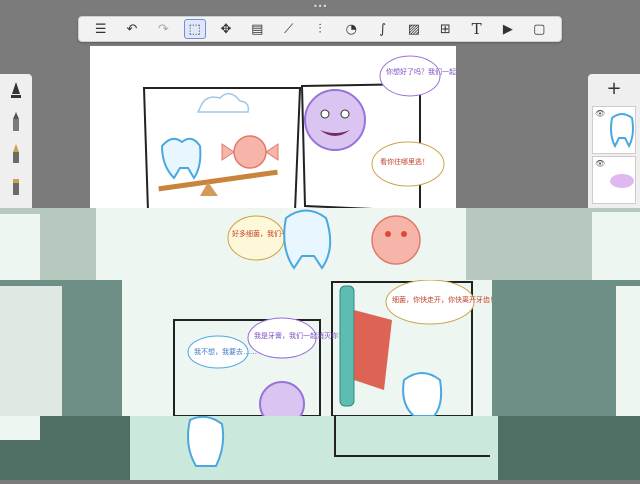 Image resolution: width=640 pixels, height=484 pixels. I want to click on undo-icon: ↶, so click(132, 29).